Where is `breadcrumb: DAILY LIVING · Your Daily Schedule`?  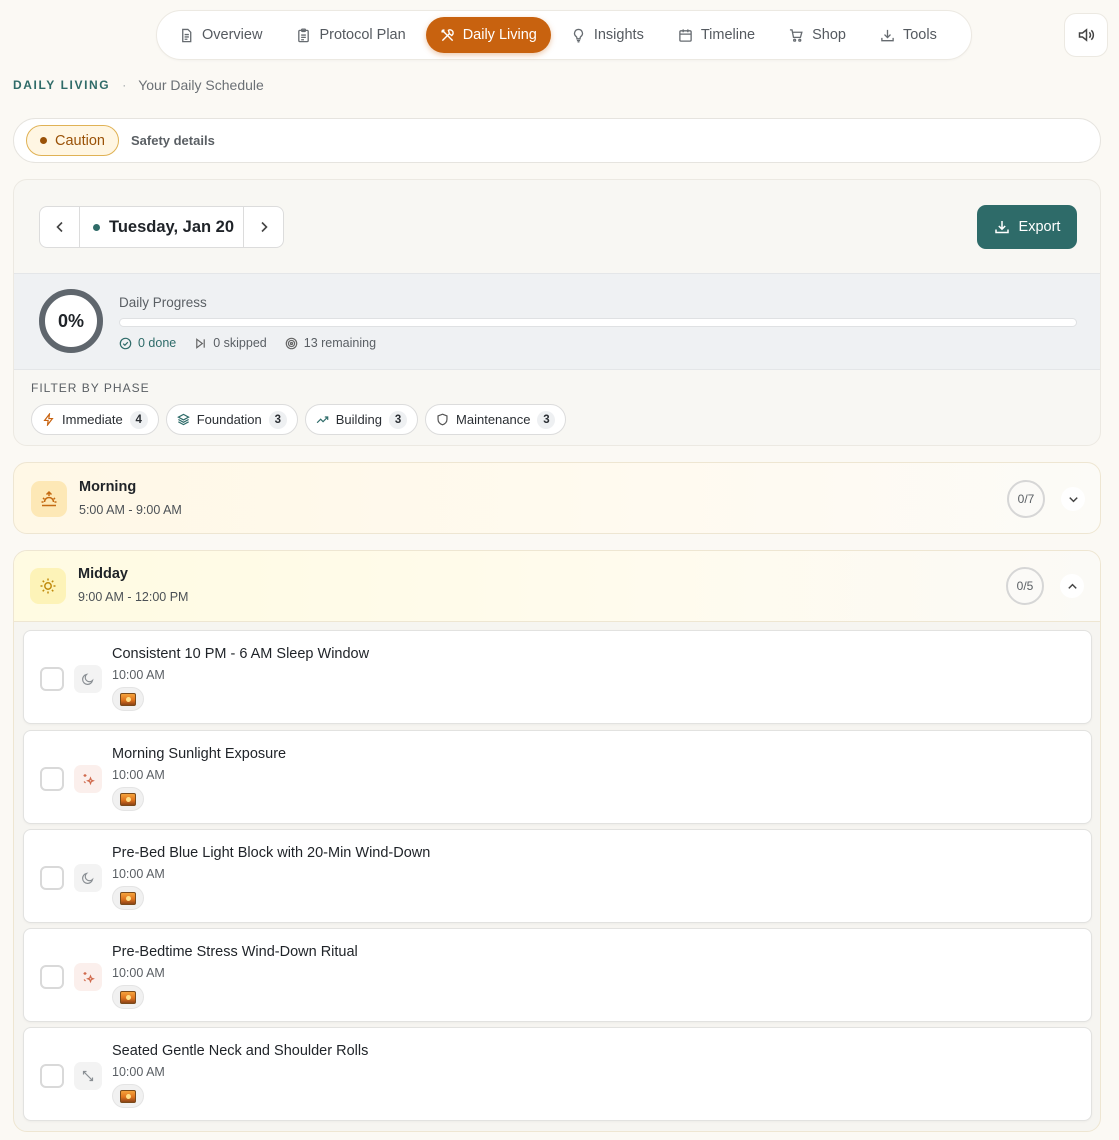 breadcrumb: DAILY LIVING · Your Daily Schedule is located at coordinates (138, 85).